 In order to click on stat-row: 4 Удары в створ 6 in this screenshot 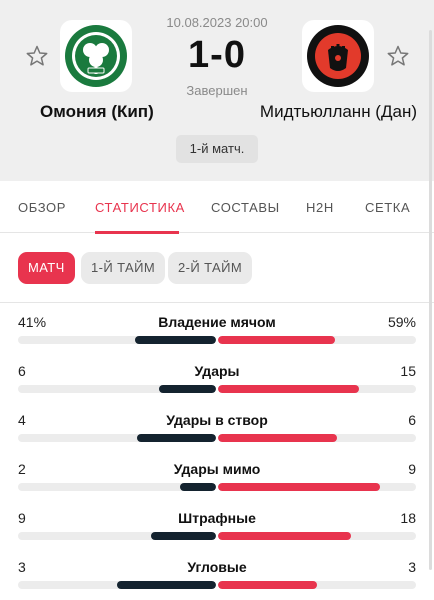, I will do `click(217, 432)`.